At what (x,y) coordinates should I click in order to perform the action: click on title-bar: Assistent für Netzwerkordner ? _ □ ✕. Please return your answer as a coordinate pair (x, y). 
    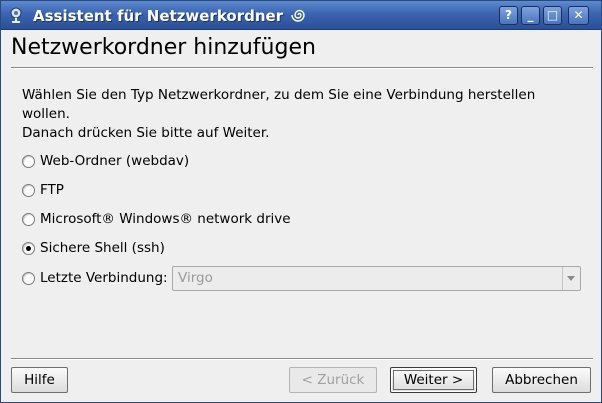
    Looking at the image, I should click on (301, 15).